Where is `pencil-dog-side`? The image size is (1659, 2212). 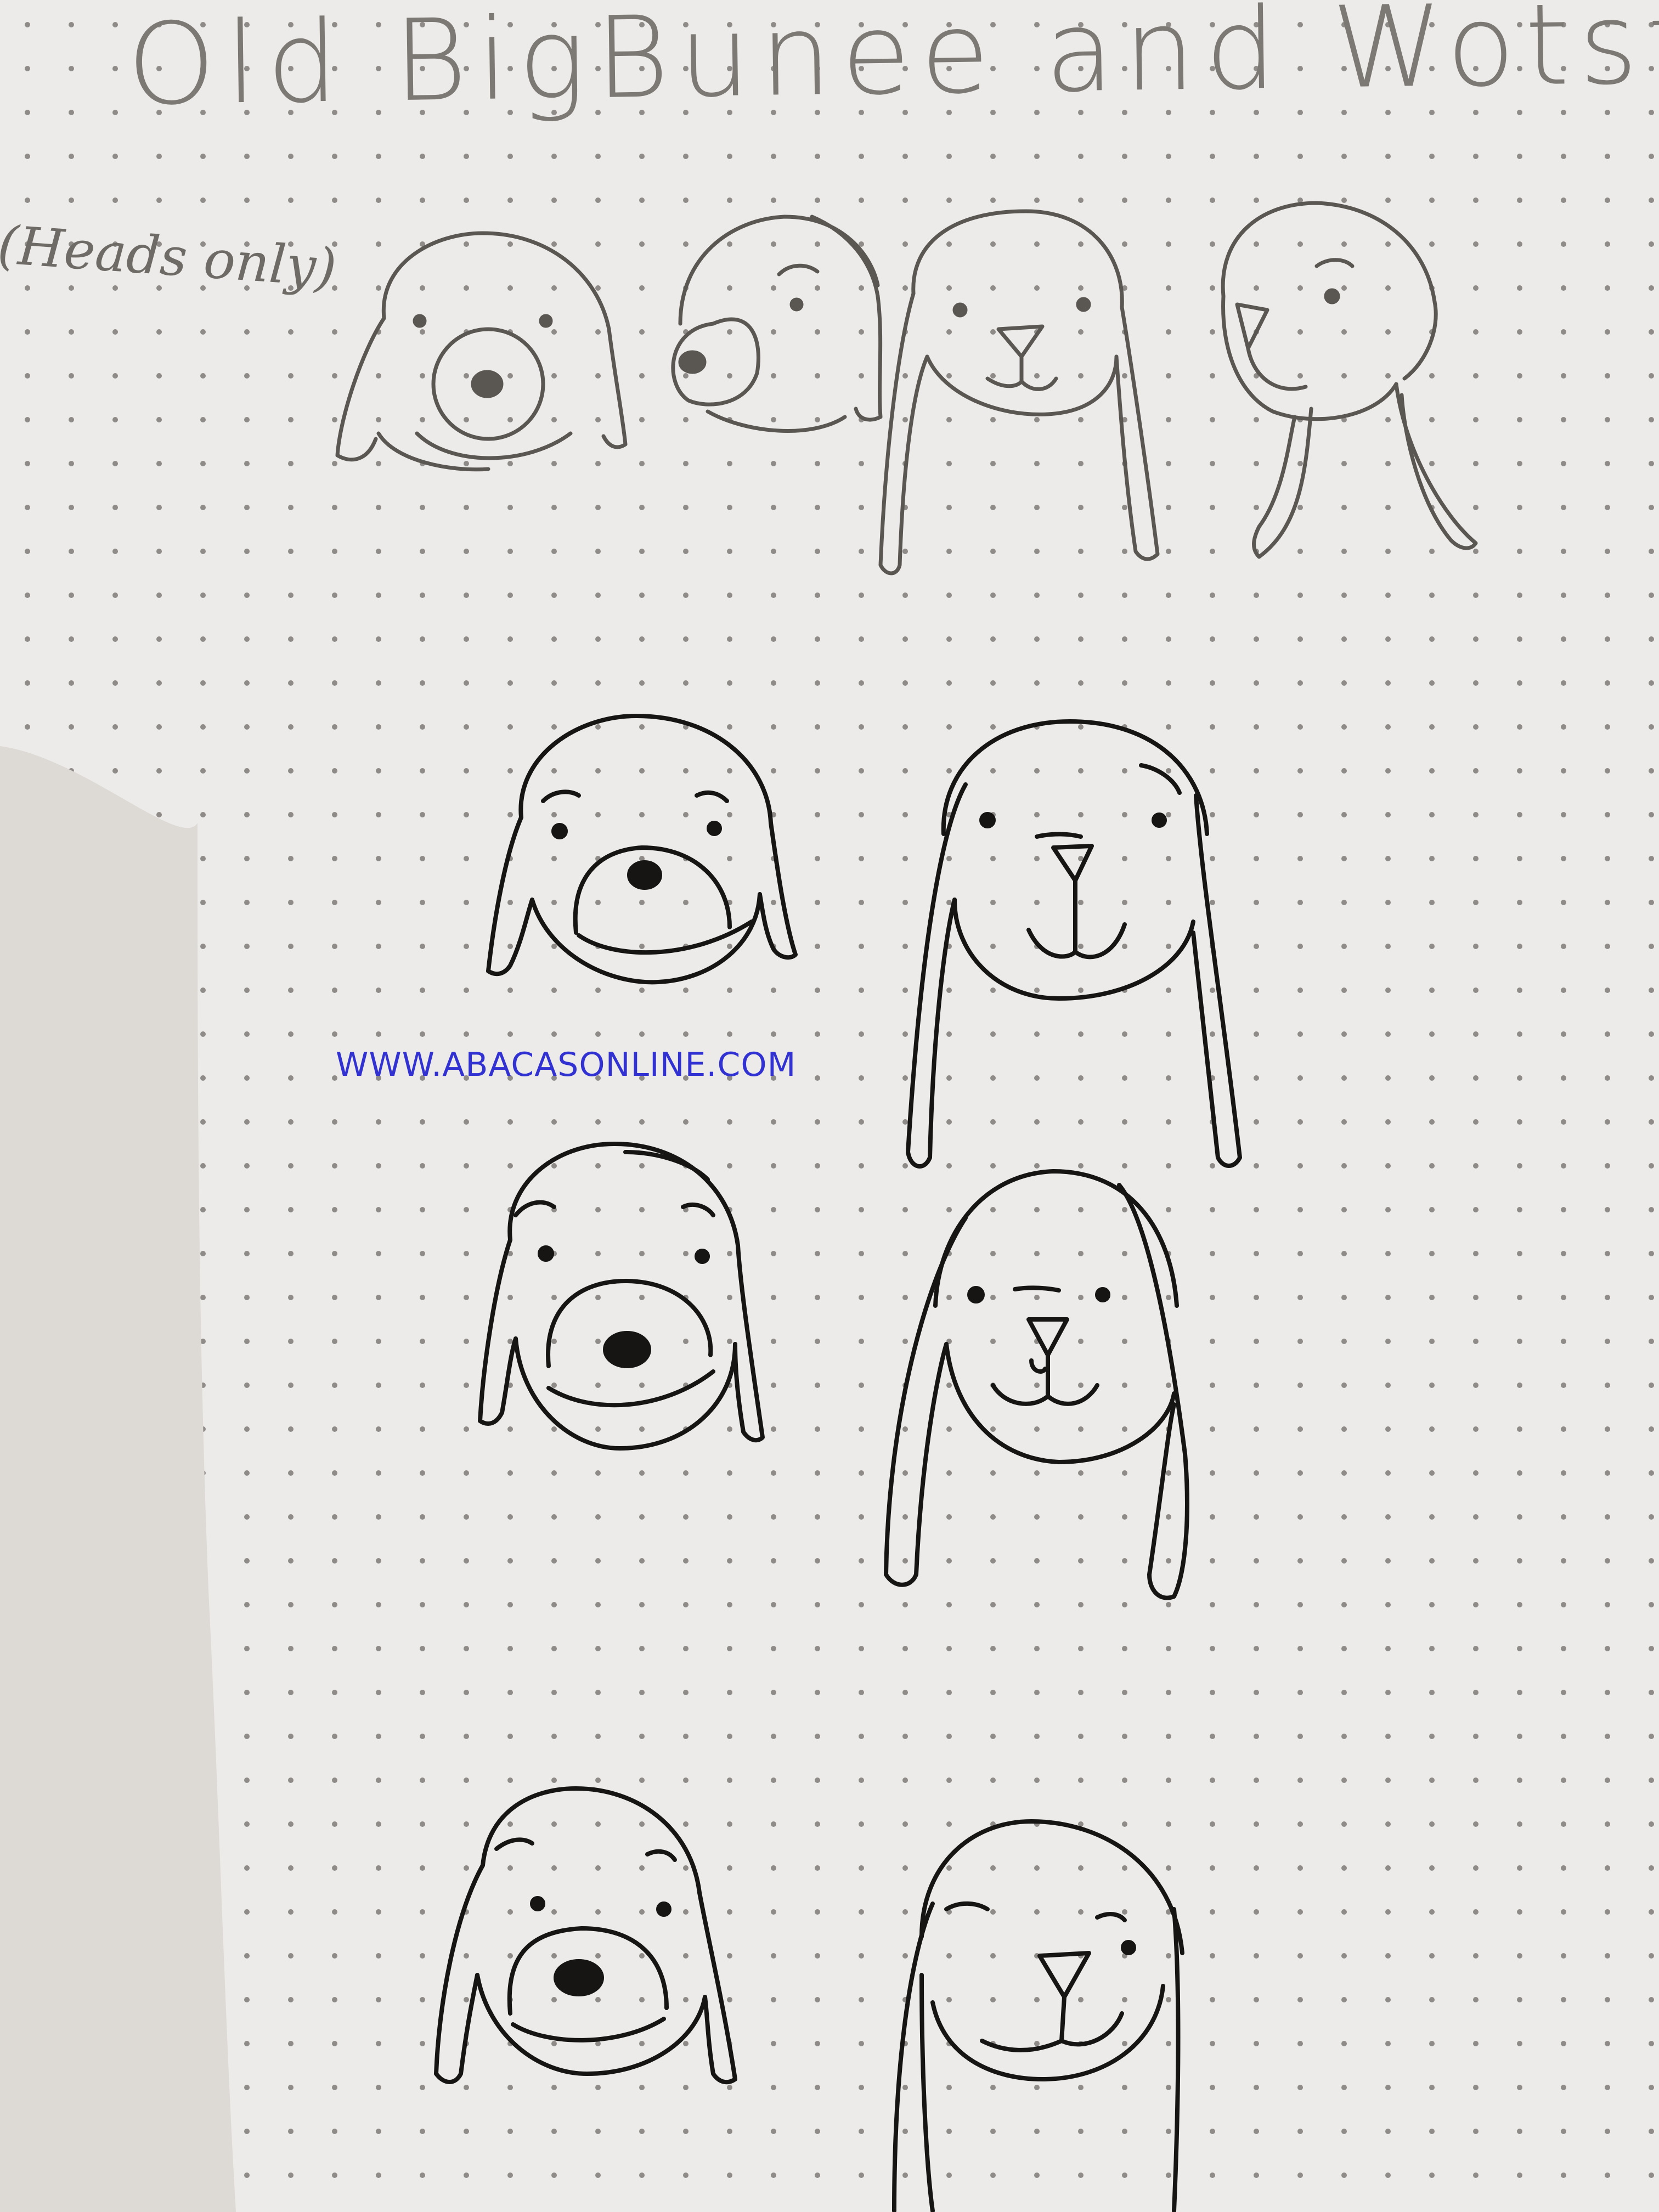 pencil-dog-side is located at coordinates (777, 324).